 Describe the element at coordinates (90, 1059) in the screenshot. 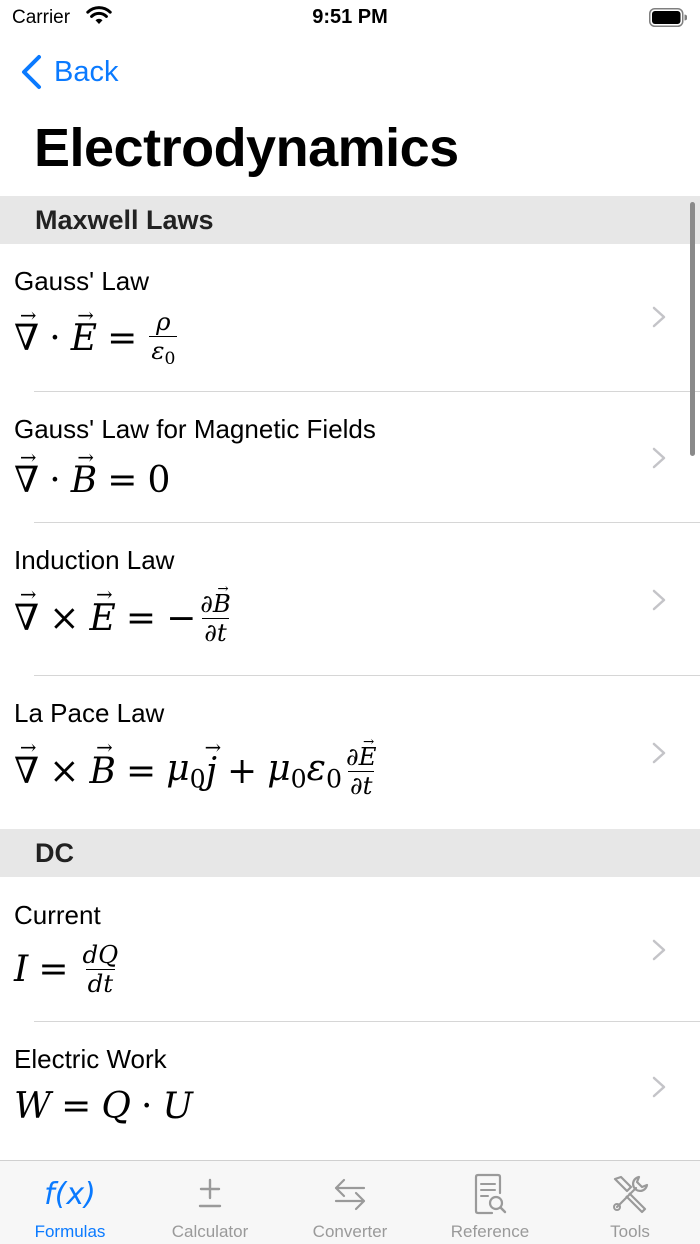

I see `row-title: Electric Work` at that location.